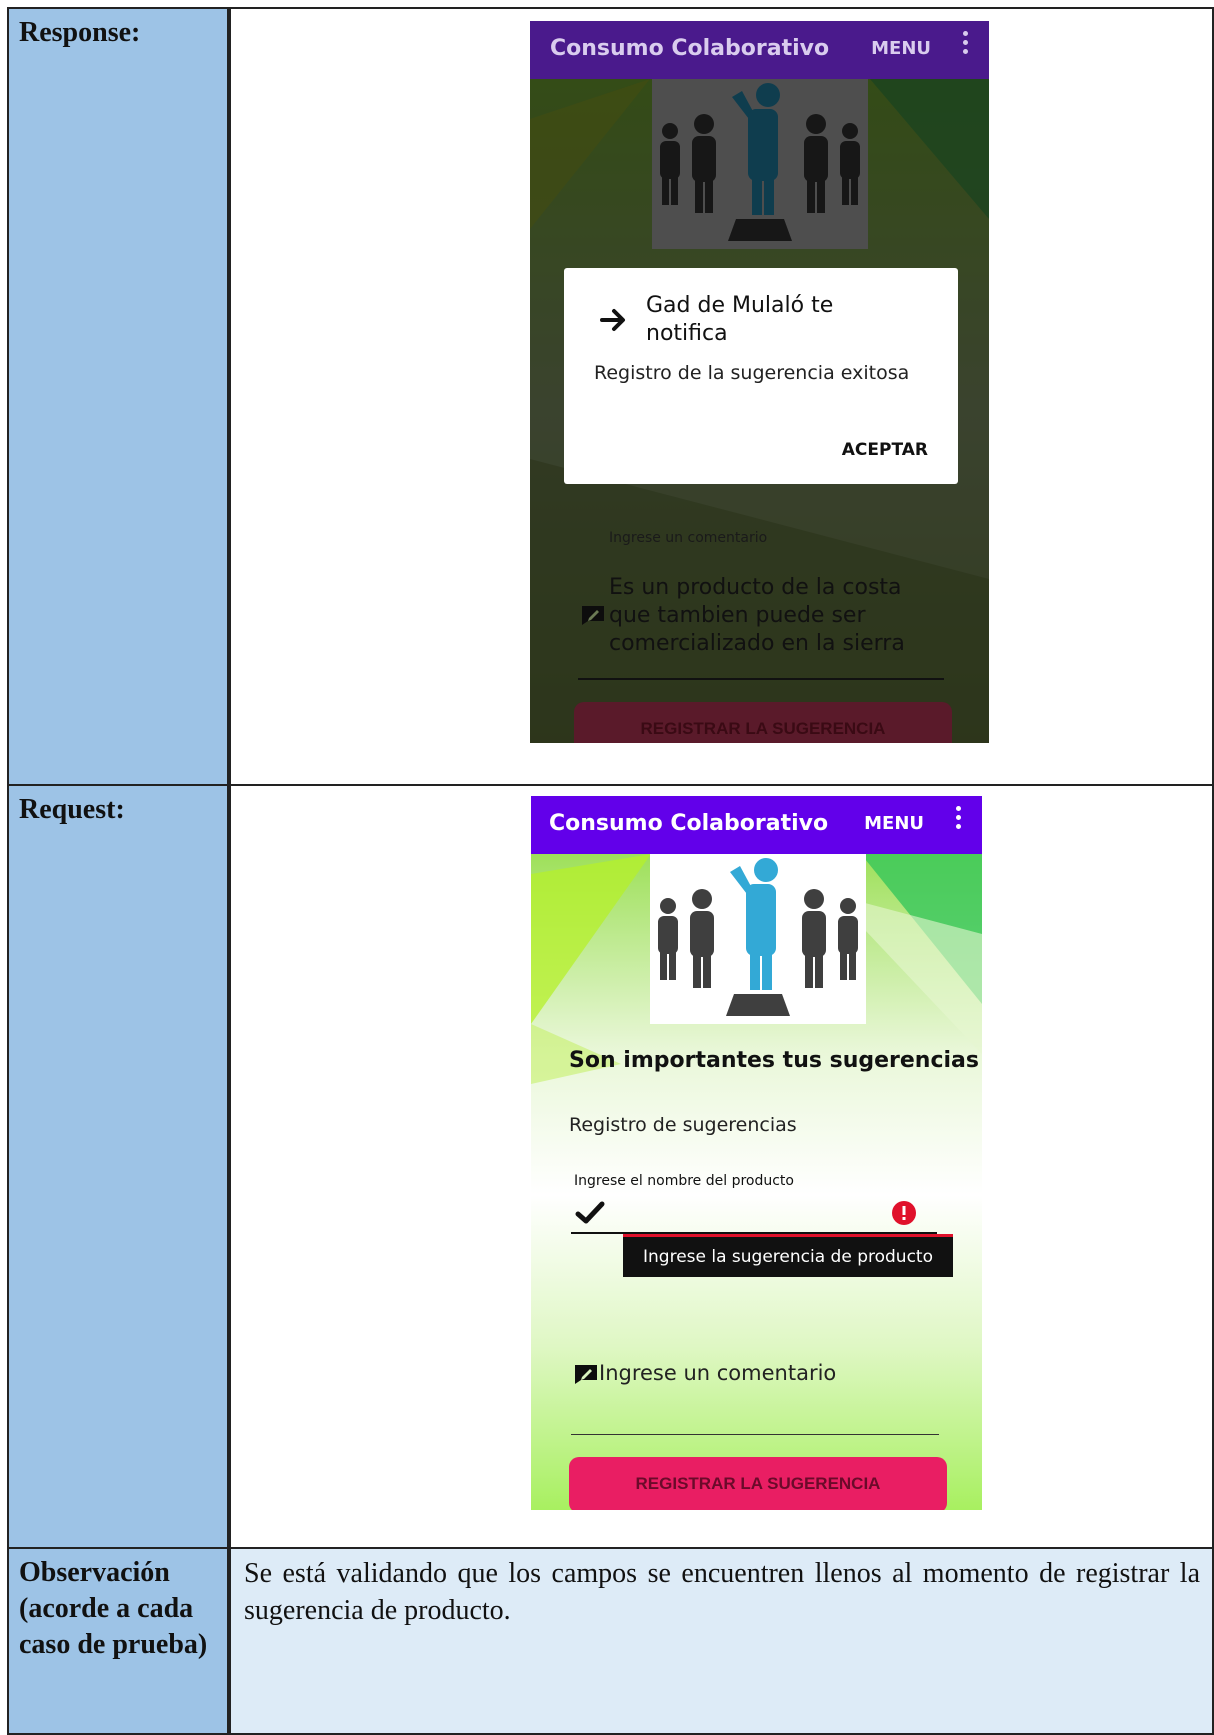  I want to click on request-appbar: Consumo Colaborativo MENU, so click(756, 825).